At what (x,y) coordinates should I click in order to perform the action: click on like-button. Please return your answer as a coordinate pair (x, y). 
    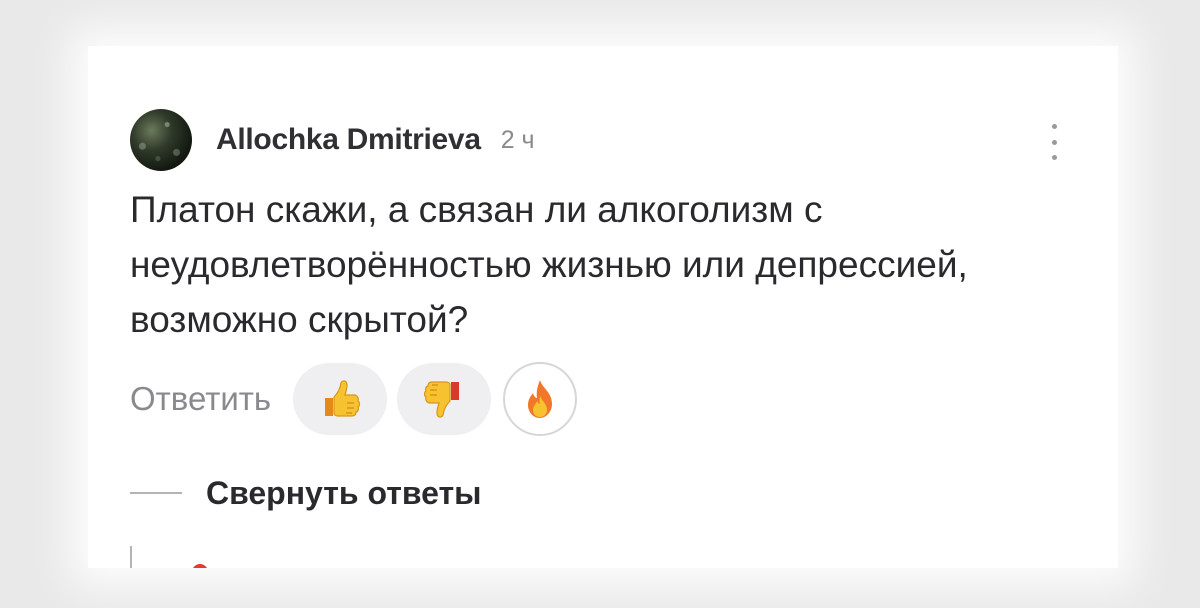
    Looking at the image, I should click on (340, 399).